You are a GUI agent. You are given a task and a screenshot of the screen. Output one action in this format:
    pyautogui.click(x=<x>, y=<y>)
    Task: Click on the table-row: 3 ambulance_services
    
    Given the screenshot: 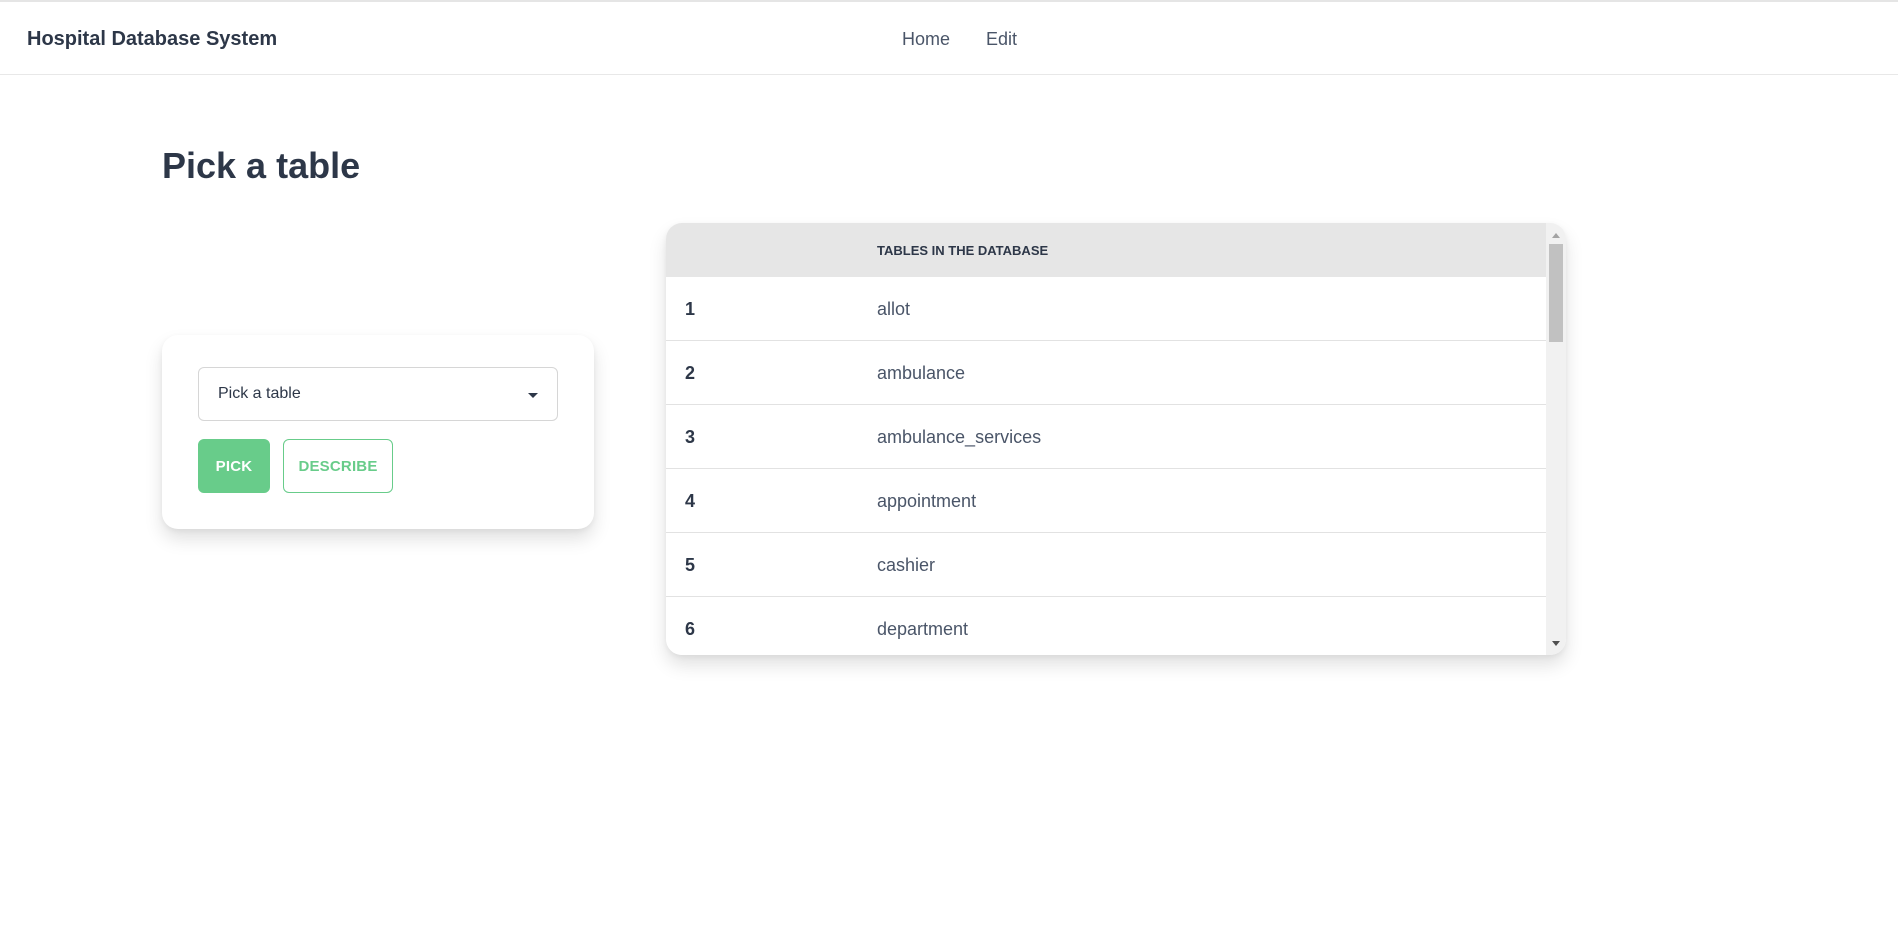 What is the action you would take?
    pyautogui.click(x=1106, y=437)
    